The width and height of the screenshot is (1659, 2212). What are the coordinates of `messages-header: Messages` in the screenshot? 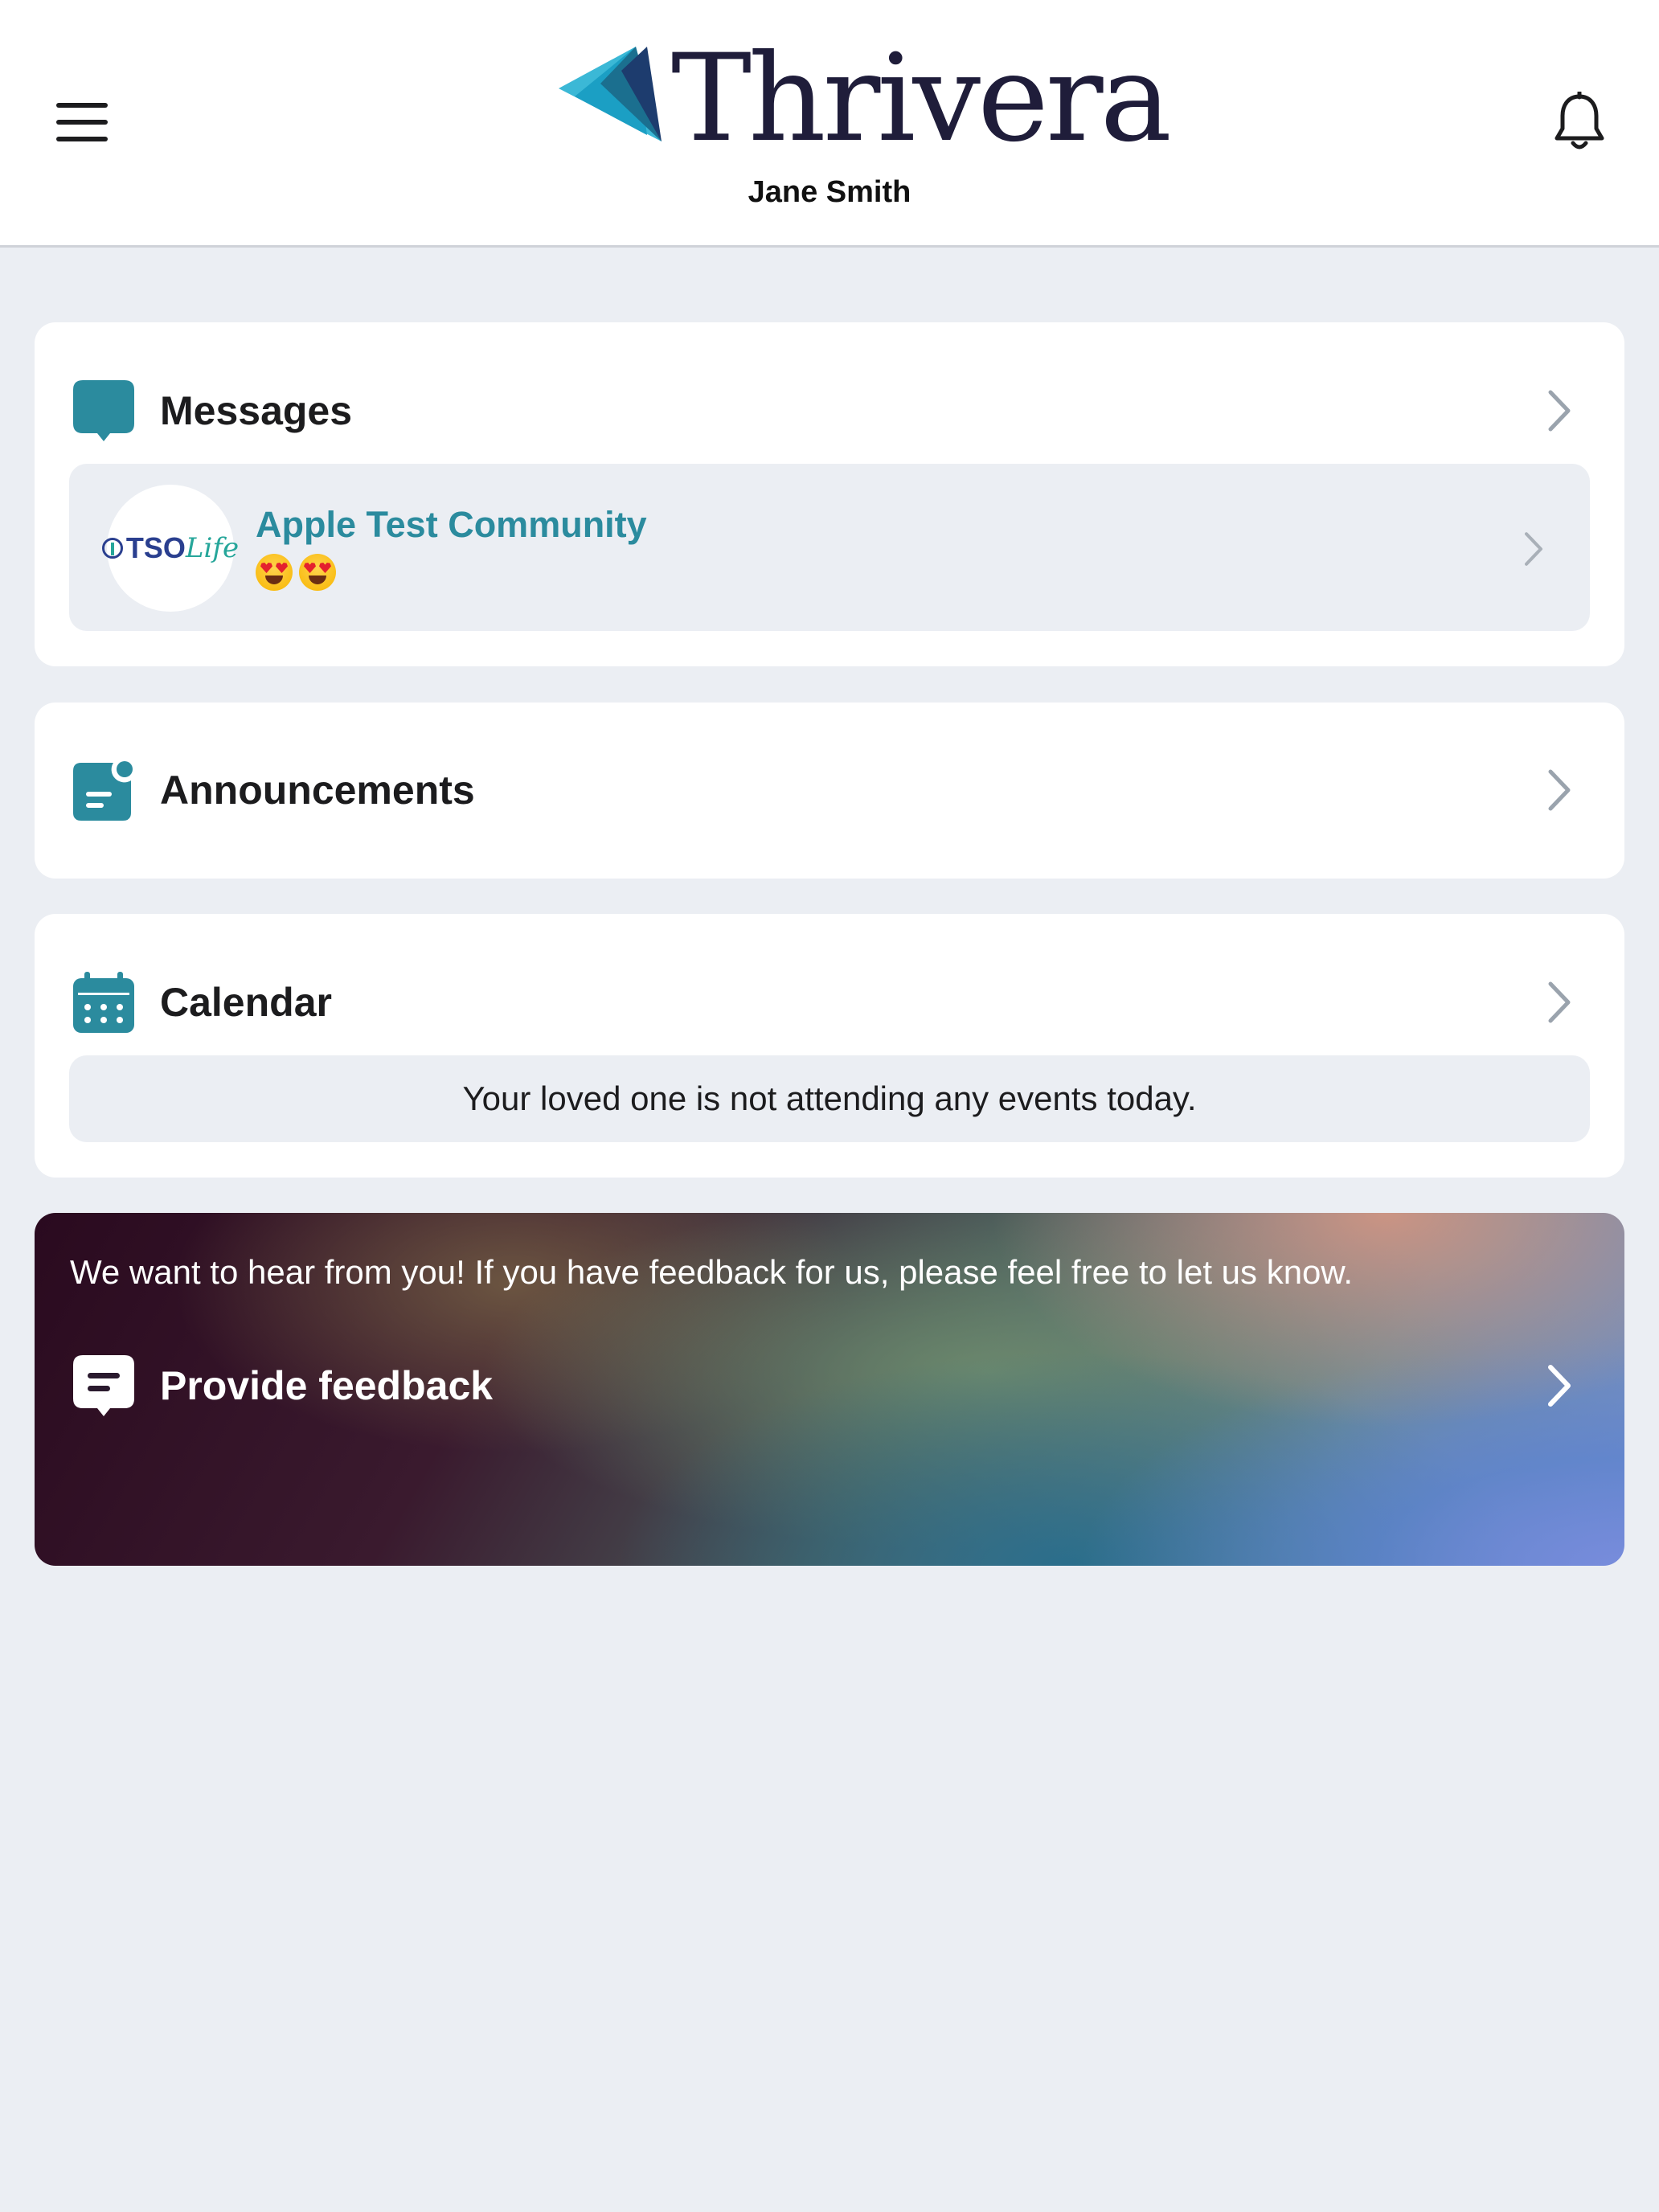 It's located at (829, 411).